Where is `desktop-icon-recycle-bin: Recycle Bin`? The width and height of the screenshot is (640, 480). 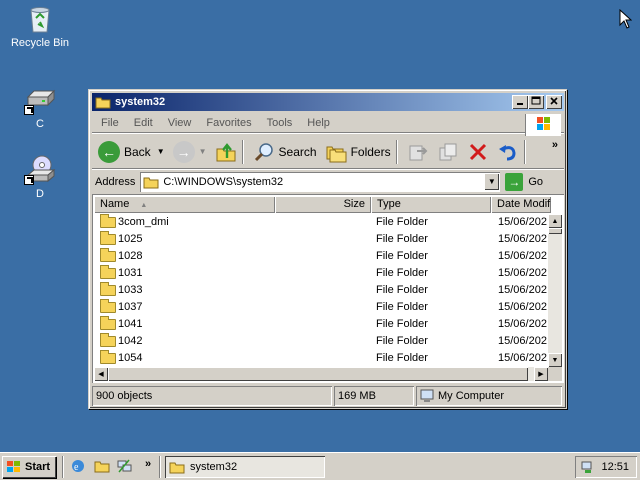 desktop-icon-recycle-bin: Recycle Bin is located at coordinates (40, 25).